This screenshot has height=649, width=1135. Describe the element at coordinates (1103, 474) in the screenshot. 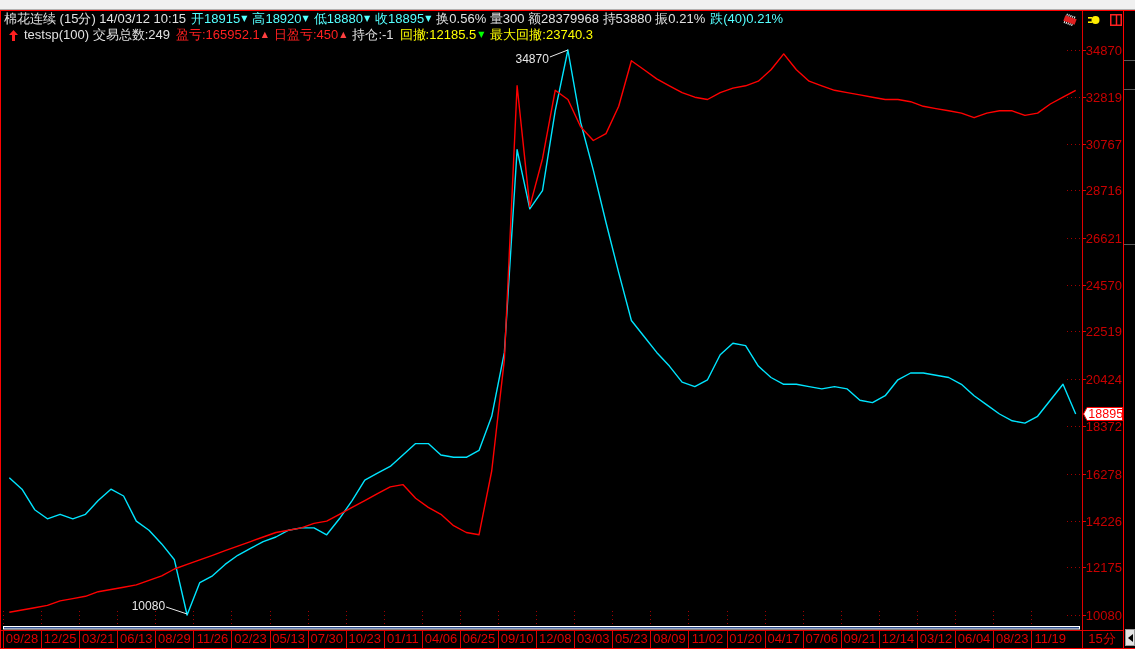

I see `y-axis-label: 16278` at that location.